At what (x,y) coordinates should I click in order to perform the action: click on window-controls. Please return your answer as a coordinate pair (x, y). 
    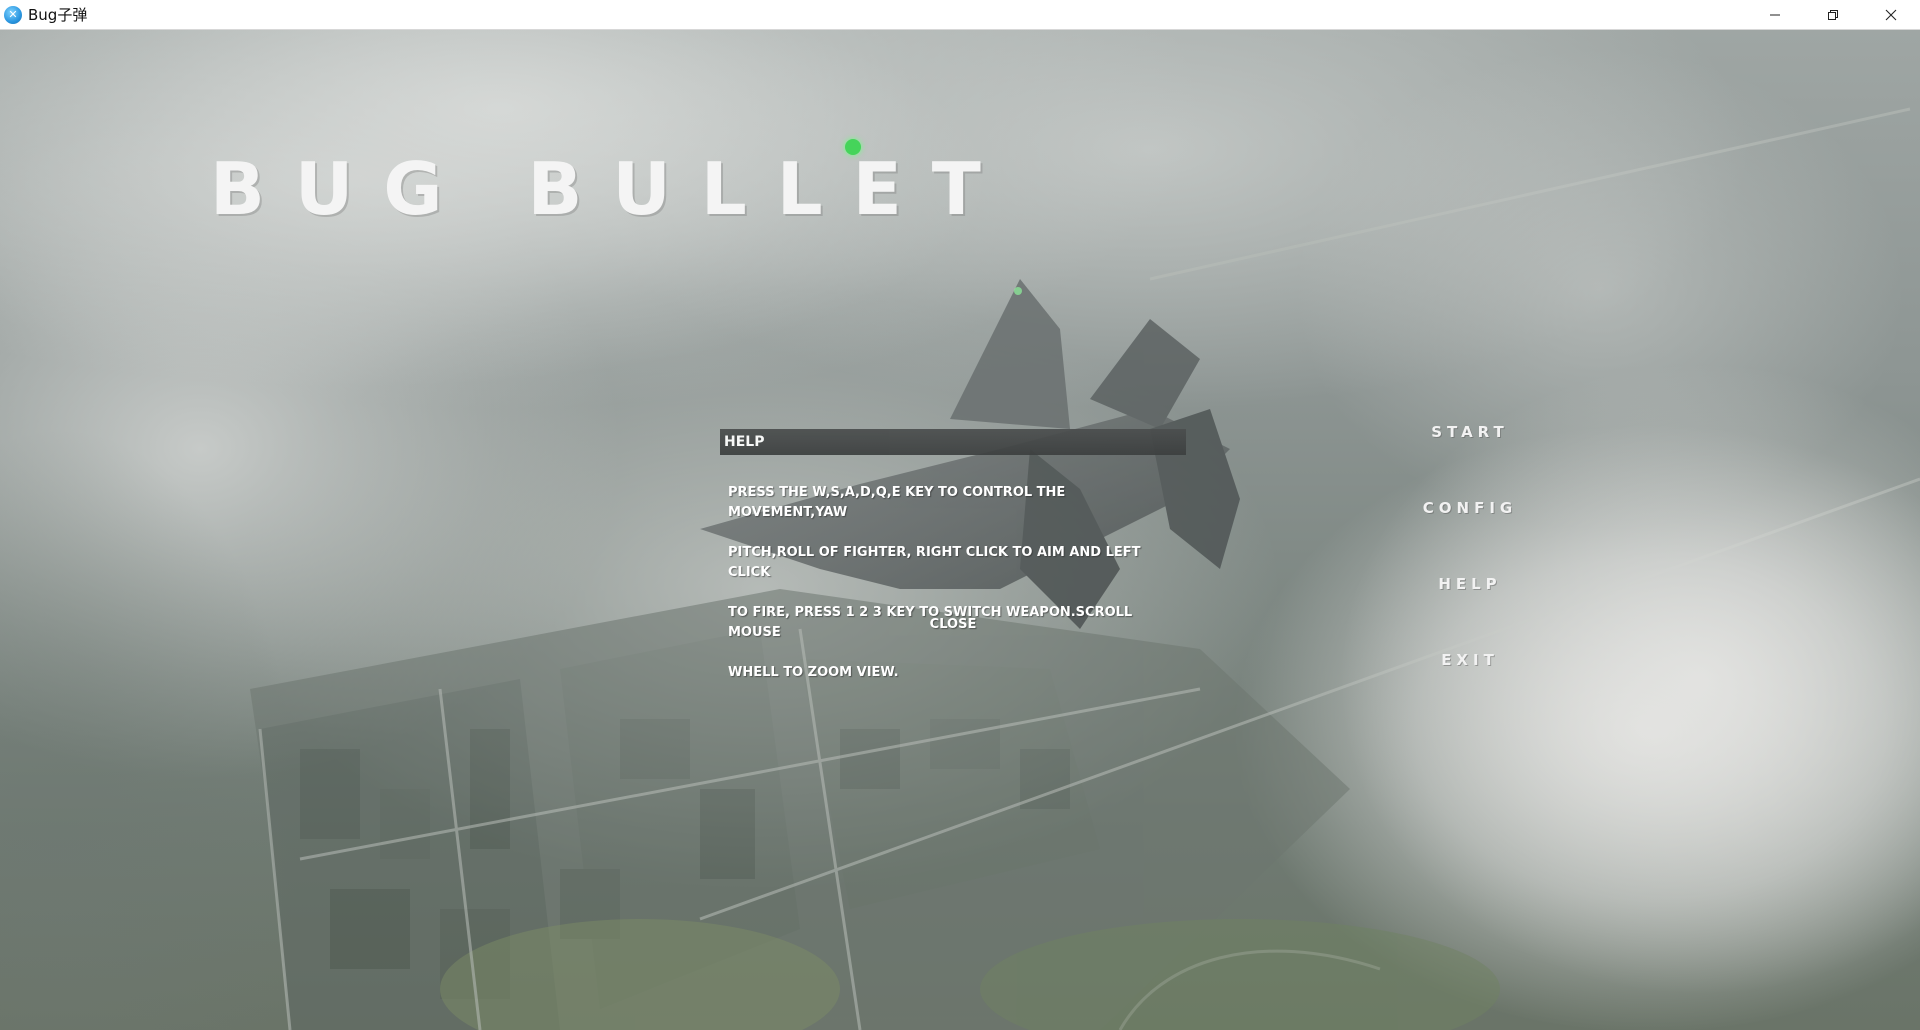
    Looking at the image, I should click on (1833, 14).